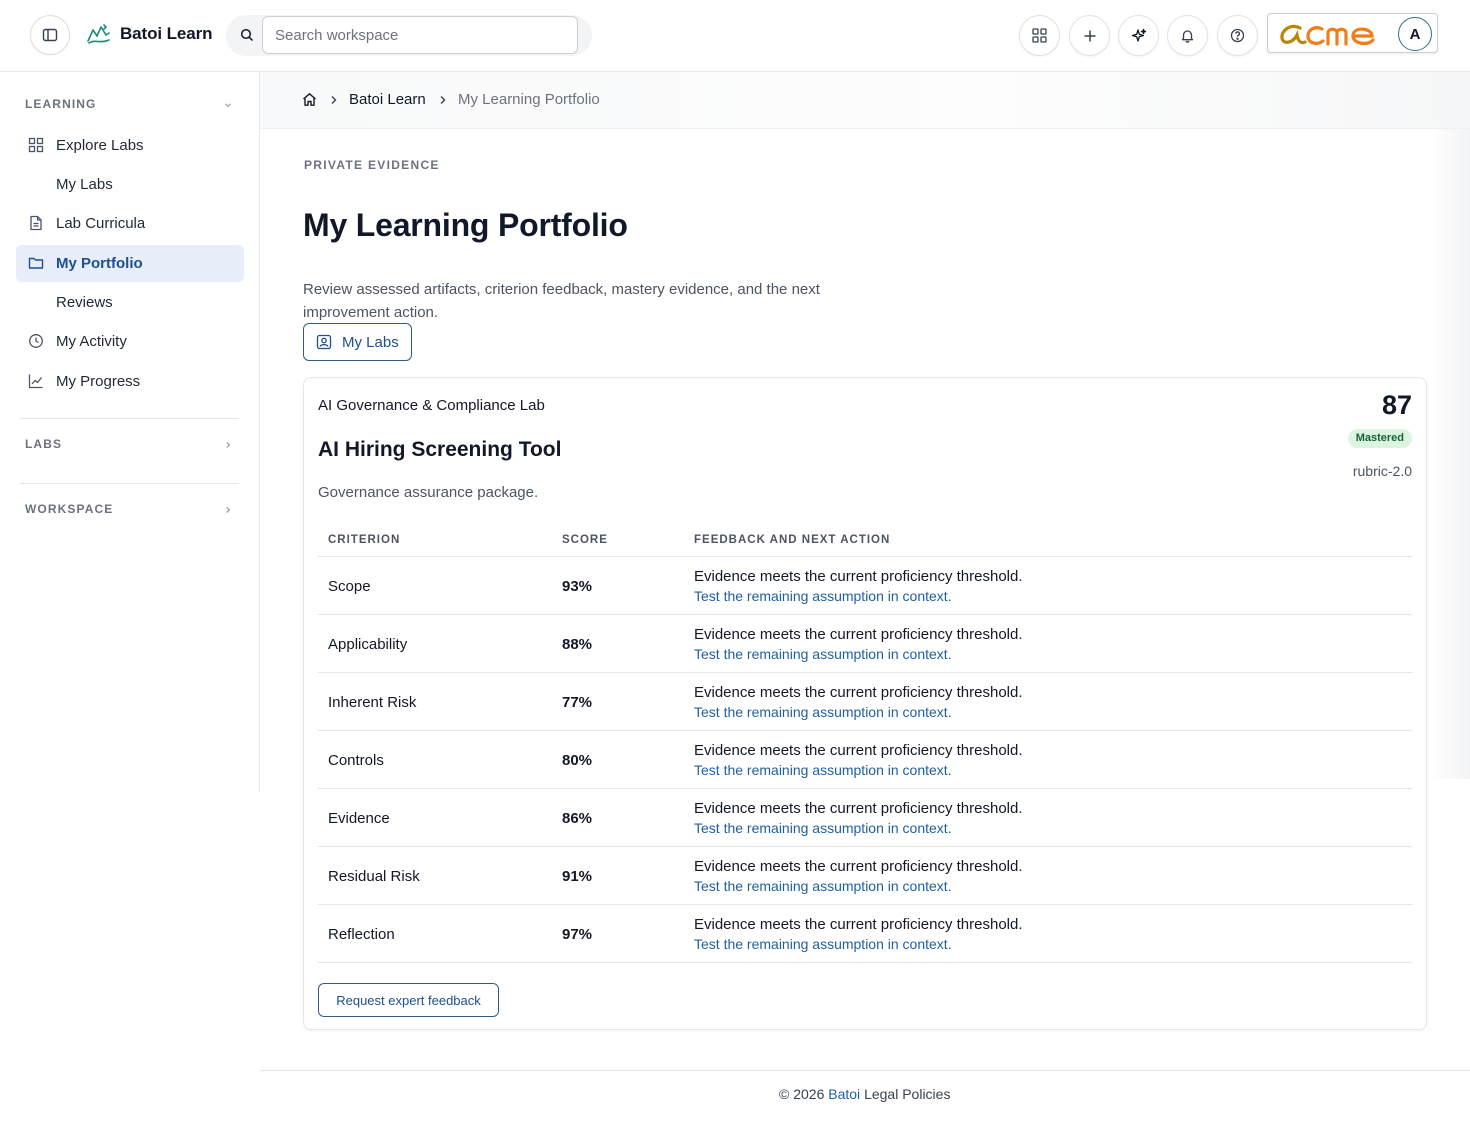  Describe the element at coordinates (440, 449) in the screenshot. I see `artifact-title: AI Hiring Screening Tool` at that location.